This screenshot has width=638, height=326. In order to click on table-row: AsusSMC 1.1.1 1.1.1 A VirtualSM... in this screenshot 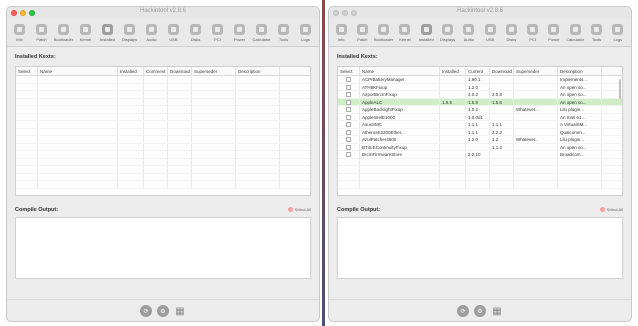, I will do `click(480, 125)`.